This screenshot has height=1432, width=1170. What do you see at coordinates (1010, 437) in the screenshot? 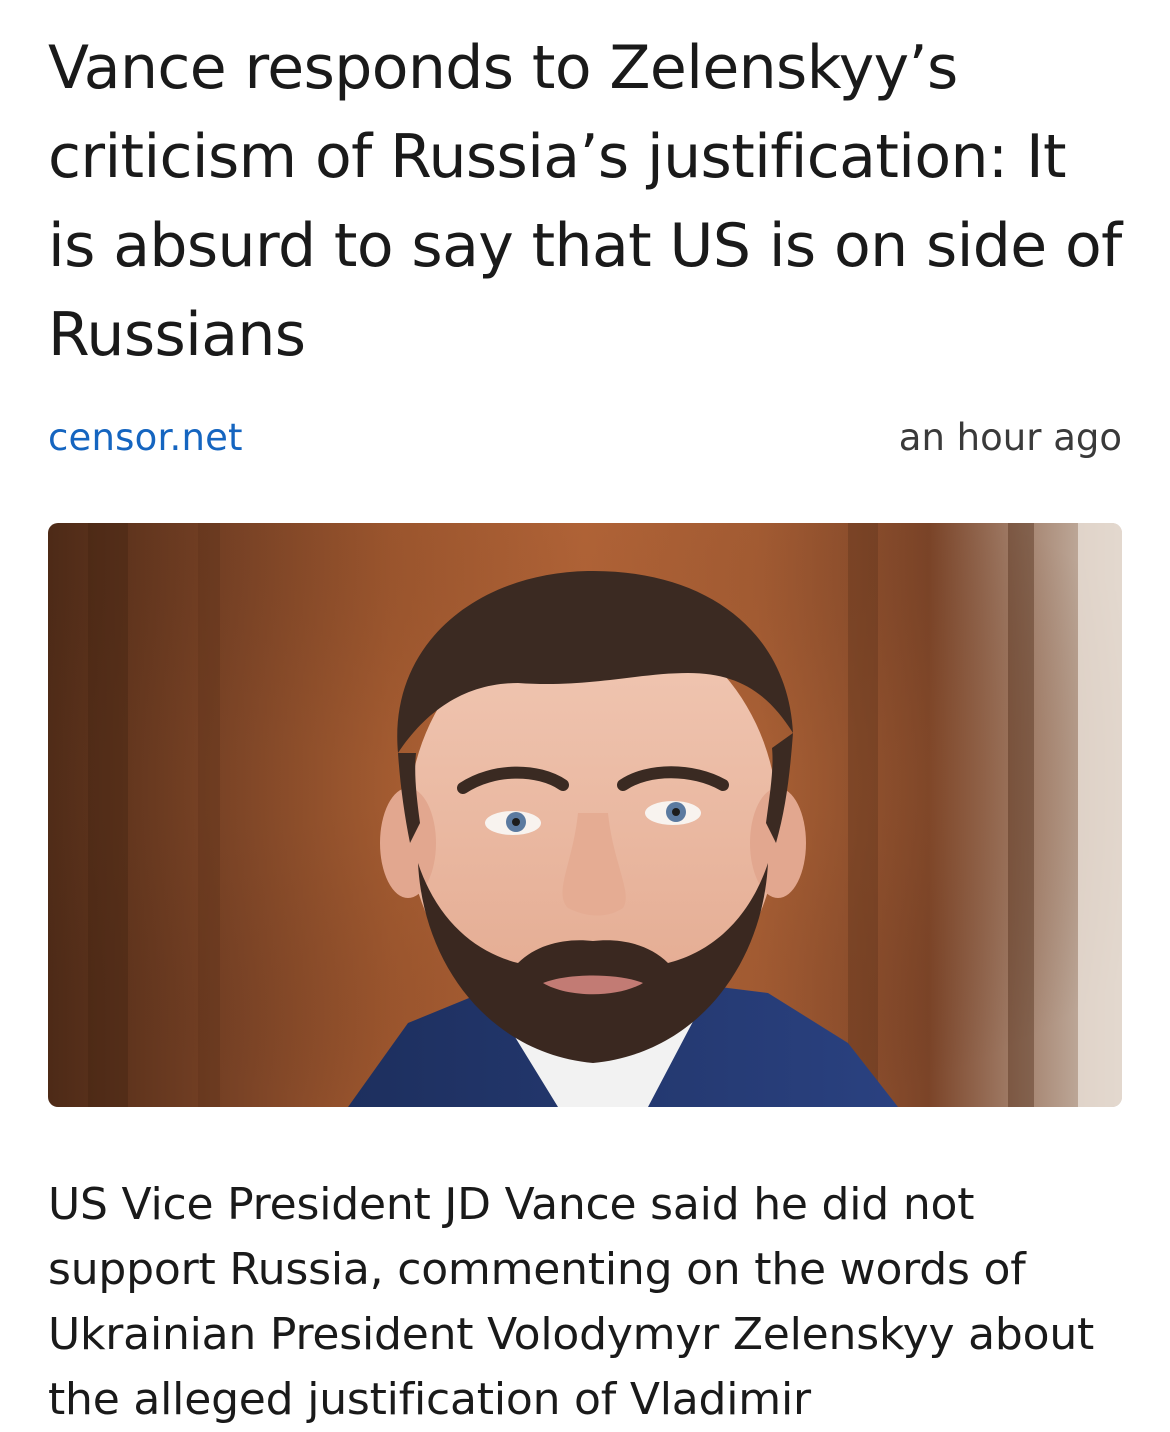
I see `publish-time: an hour ago` at bounding box center [1010, 437].